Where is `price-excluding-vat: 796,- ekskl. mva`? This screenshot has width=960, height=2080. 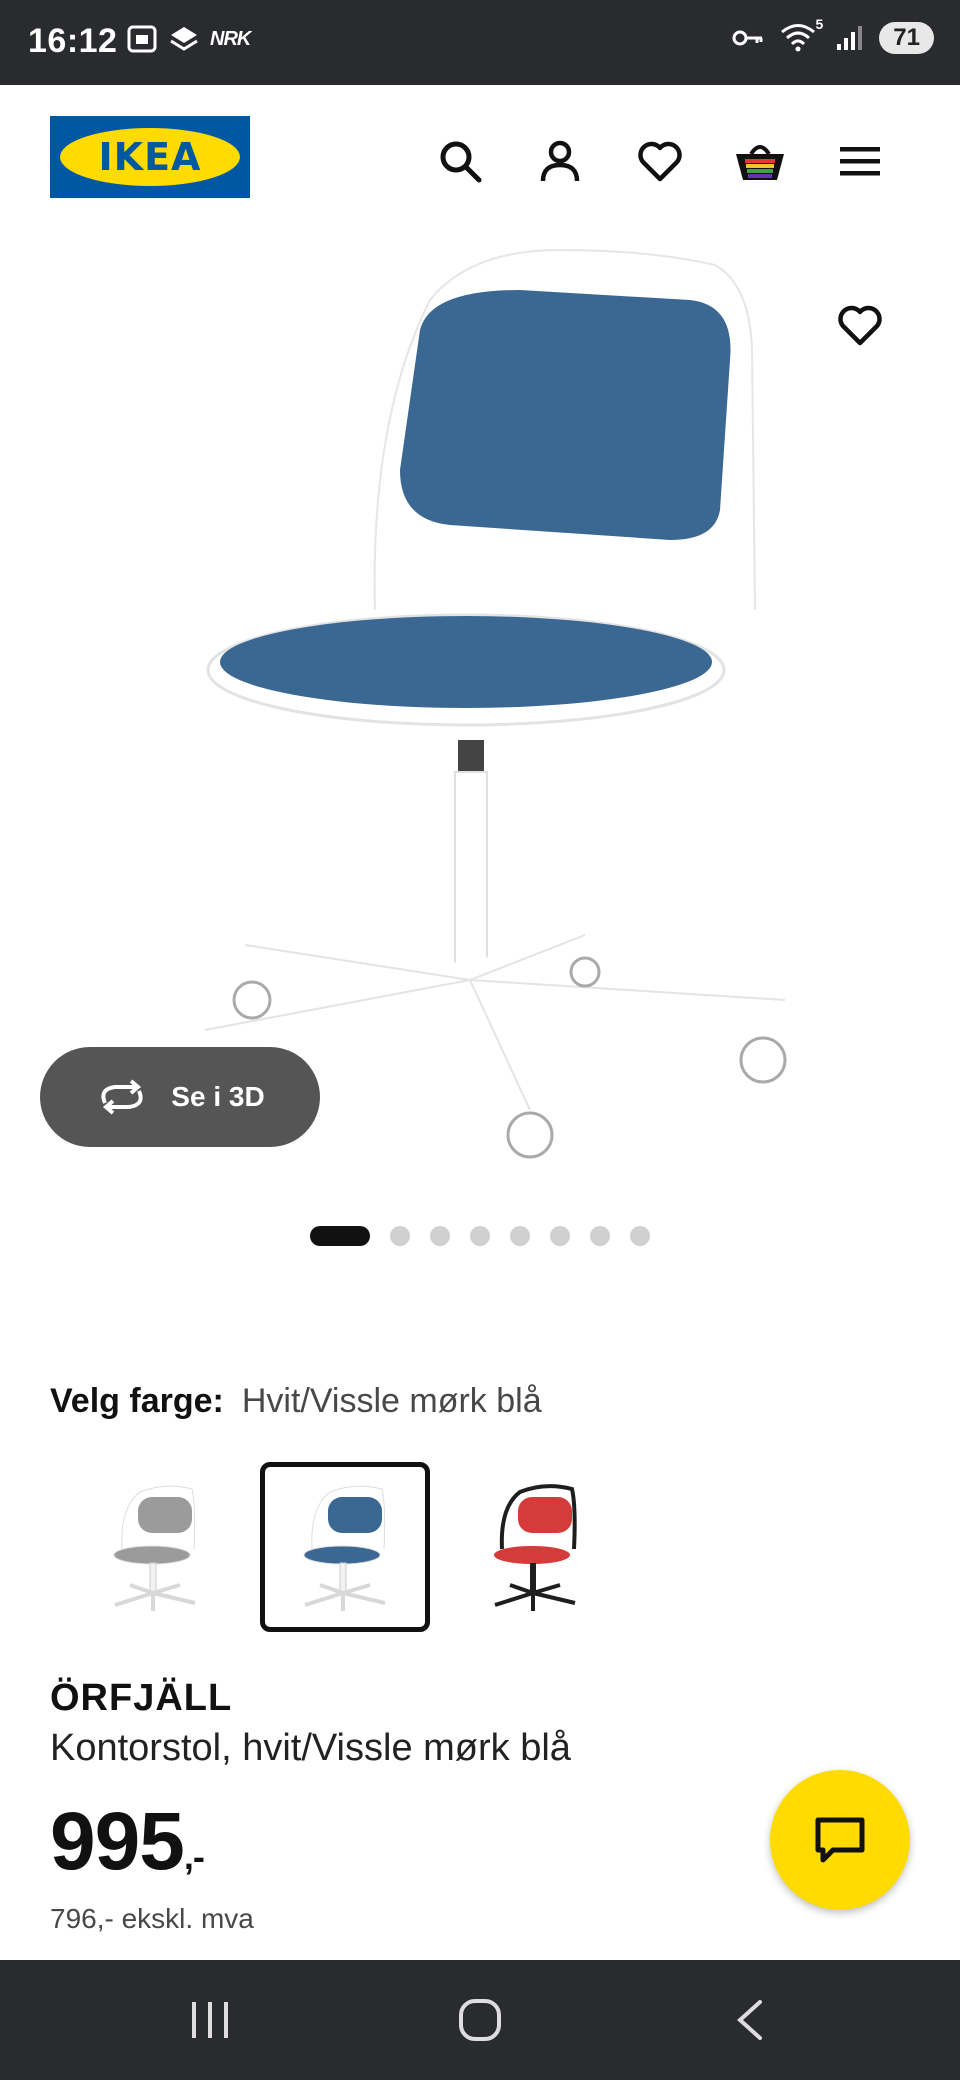
price-excluding-vat: 796,- ekskl. mva is located at coordinates (152, 1918).